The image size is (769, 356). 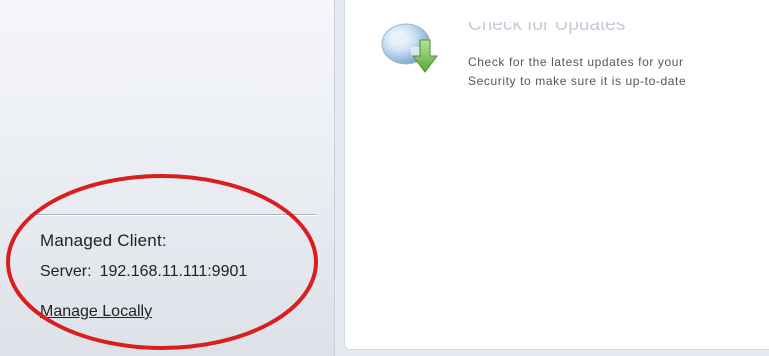 What do you see at coordinates (66, 271) in the screenshot?
I see `server-label: Server:` at bounding box center [66, 271].